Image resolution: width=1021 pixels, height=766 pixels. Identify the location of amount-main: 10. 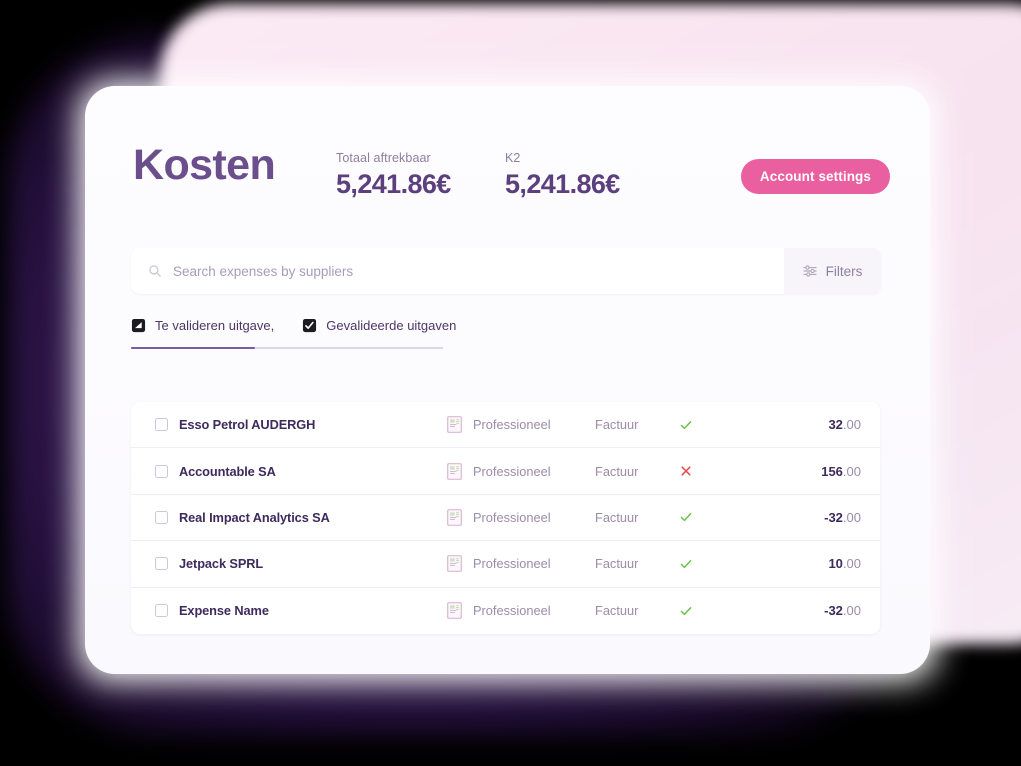
(835, 564).